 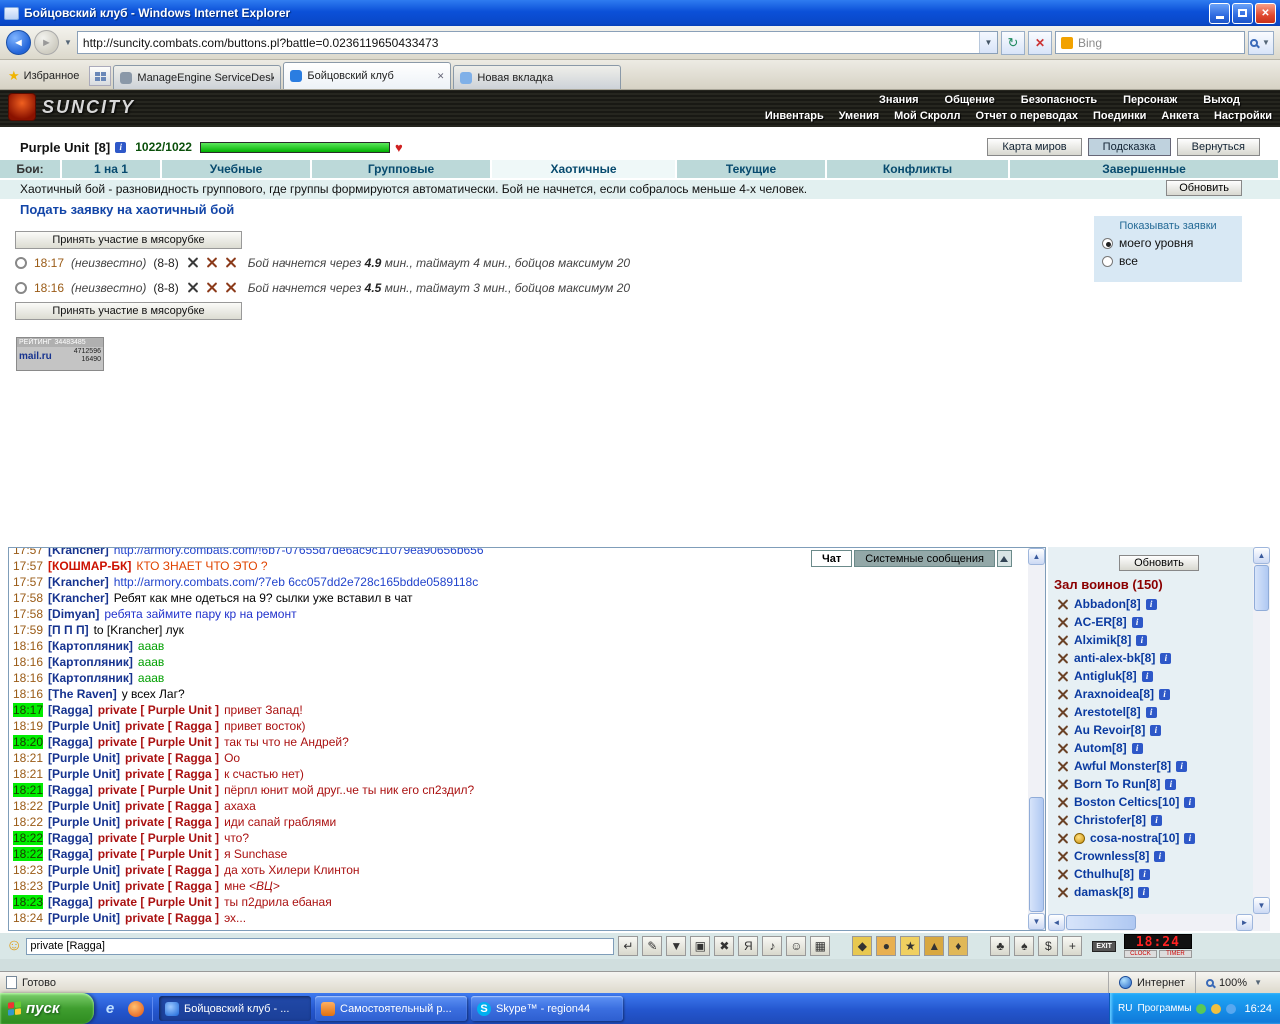 What do you see at coordinates (1107, 712) in the screenshot?
I see `warrior-name: Arestotel[8]` at bounding box center [1107, 712].